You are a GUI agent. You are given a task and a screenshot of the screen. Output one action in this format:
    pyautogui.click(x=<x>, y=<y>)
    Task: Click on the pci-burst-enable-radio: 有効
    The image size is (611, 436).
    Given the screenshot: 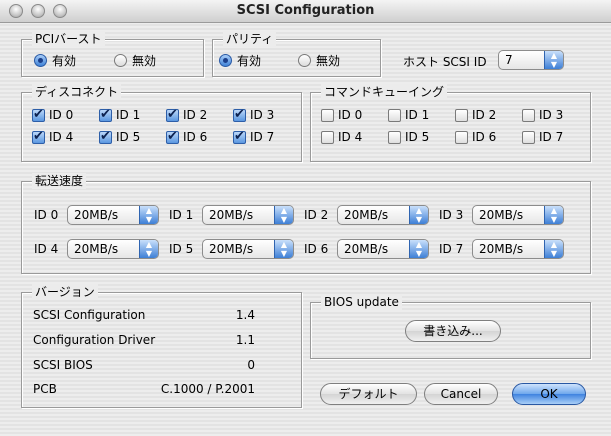 What is the action you would take?
    pyautogui.click(x=55, y=60)
    